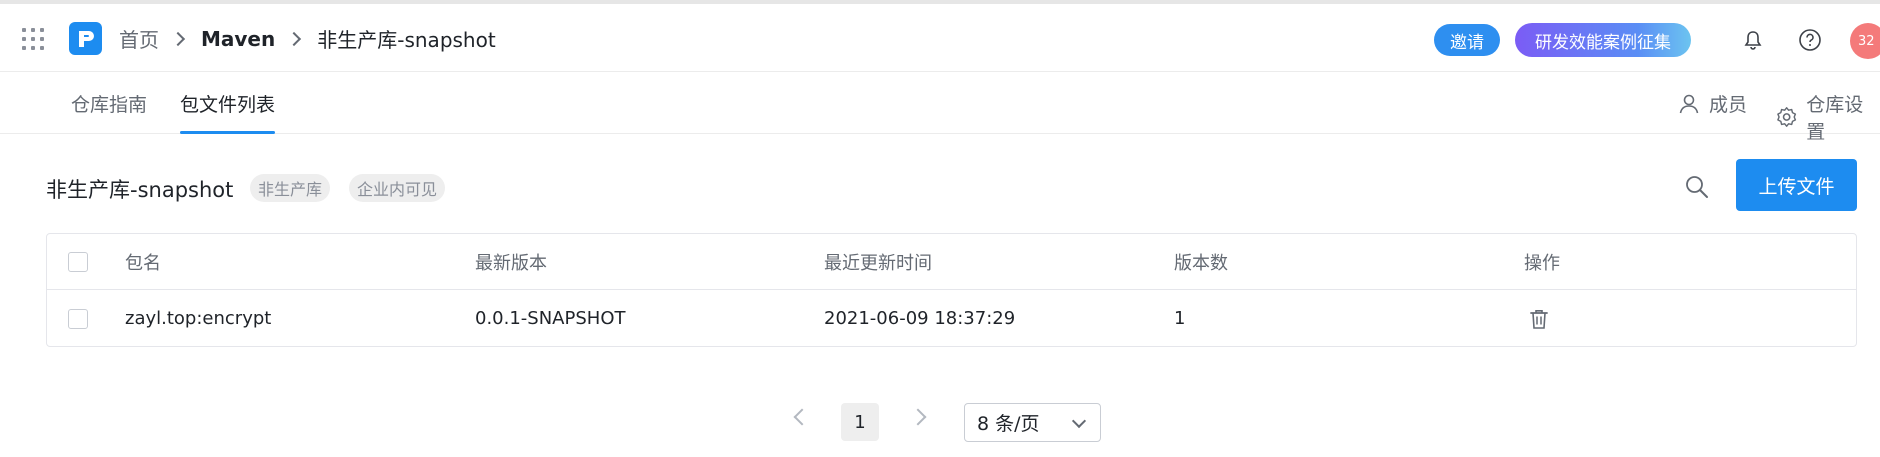  What do you see at coordinates (802, 417) in the screenshot?
I see `previous-page-icon` at bounding box center [802, 417].